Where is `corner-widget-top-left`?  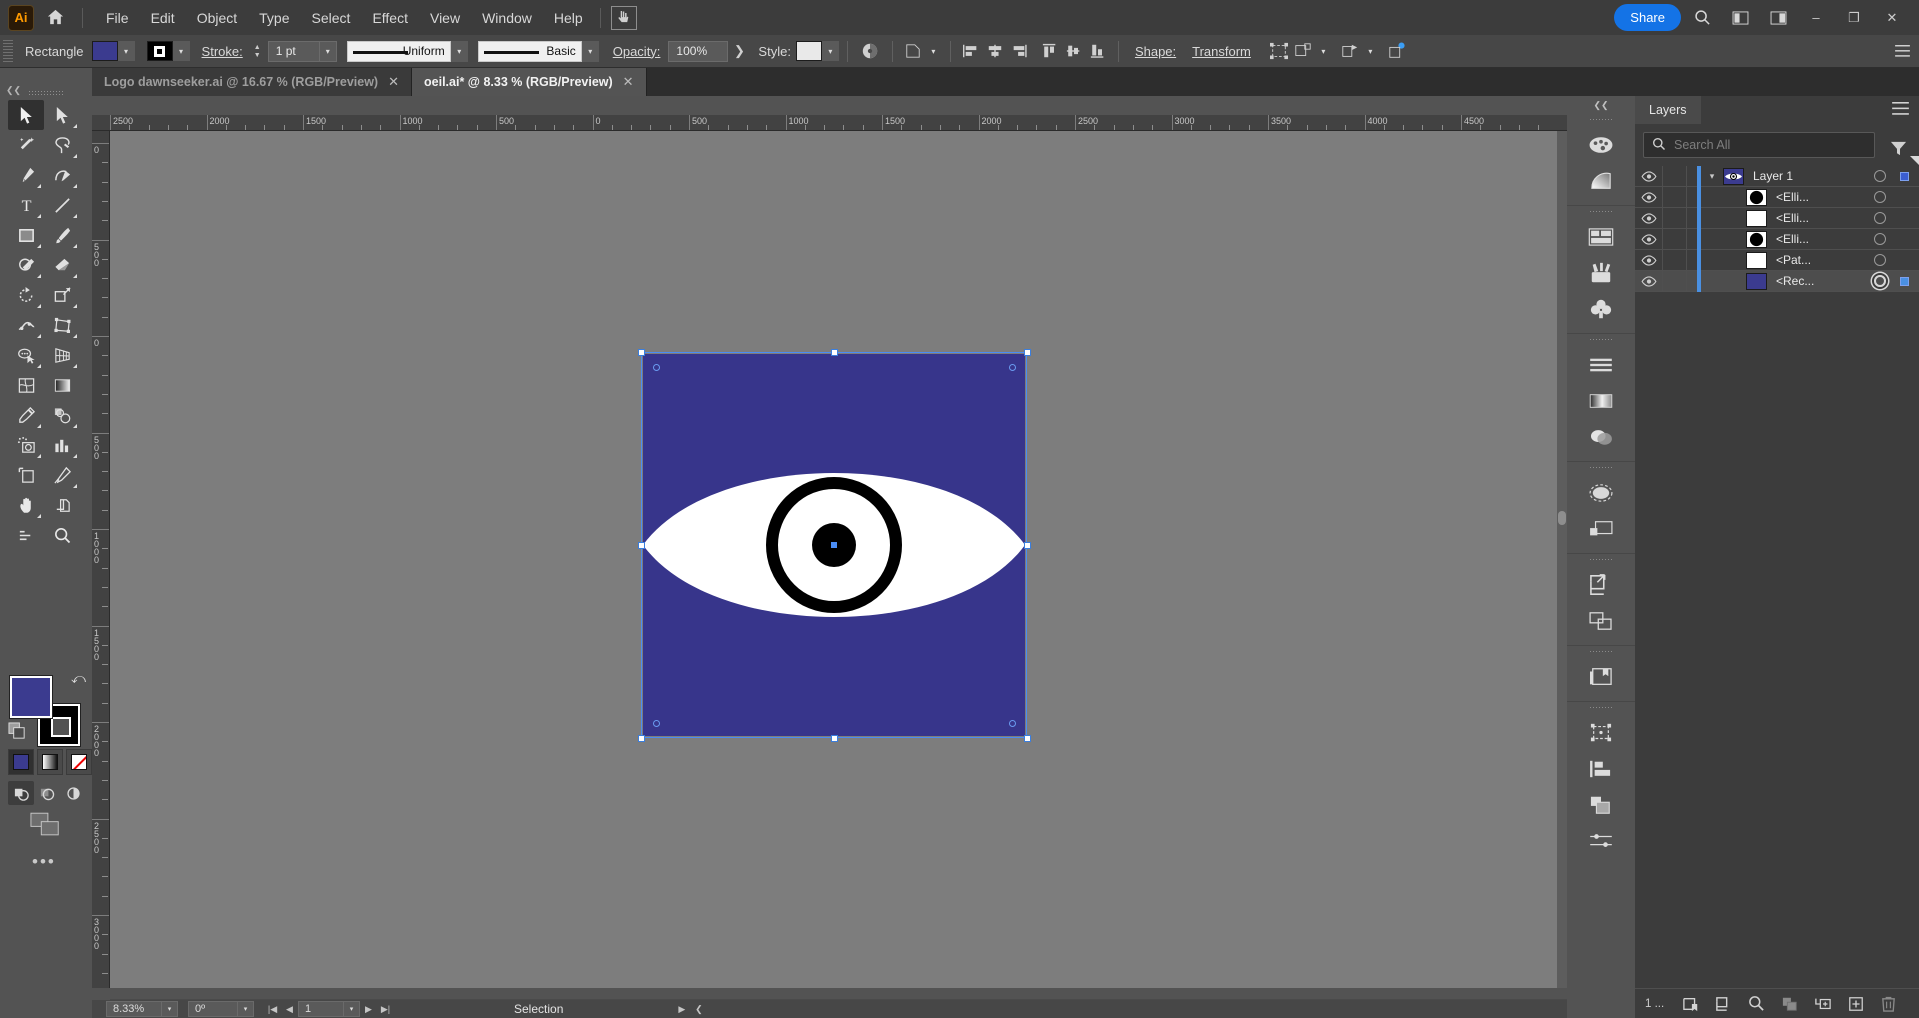 corner-widget-top-left is located at coordinates (656, 367).